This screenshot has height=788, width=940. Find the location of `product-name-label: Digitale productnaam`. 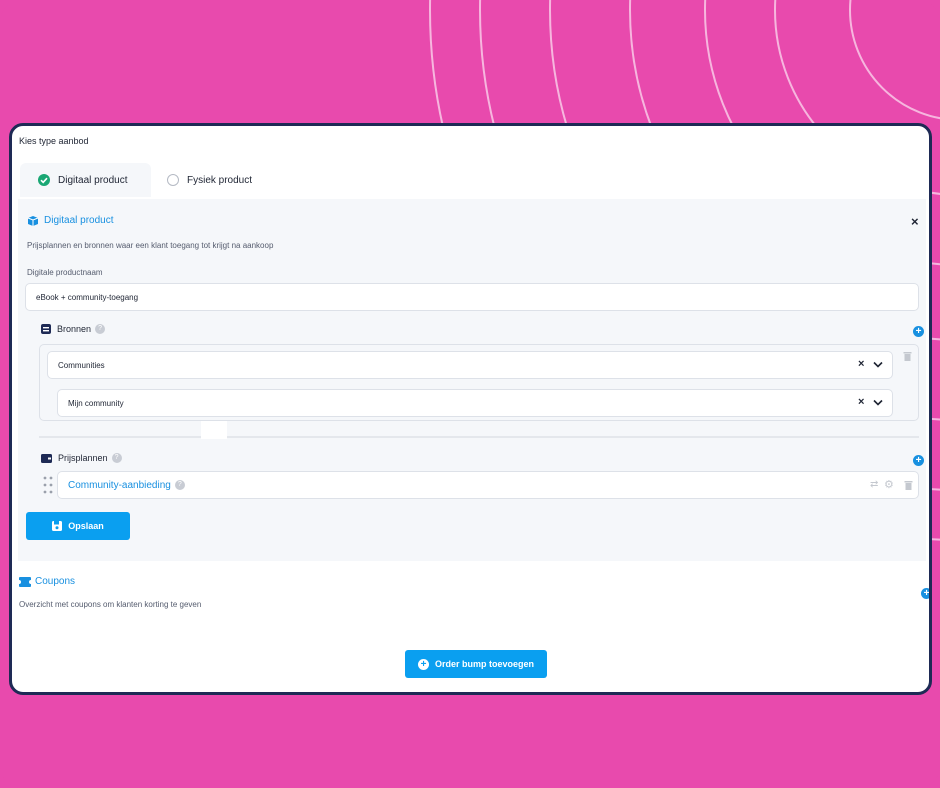

product-name-label: Digitale productnaam is located at coordinates (65, 272).